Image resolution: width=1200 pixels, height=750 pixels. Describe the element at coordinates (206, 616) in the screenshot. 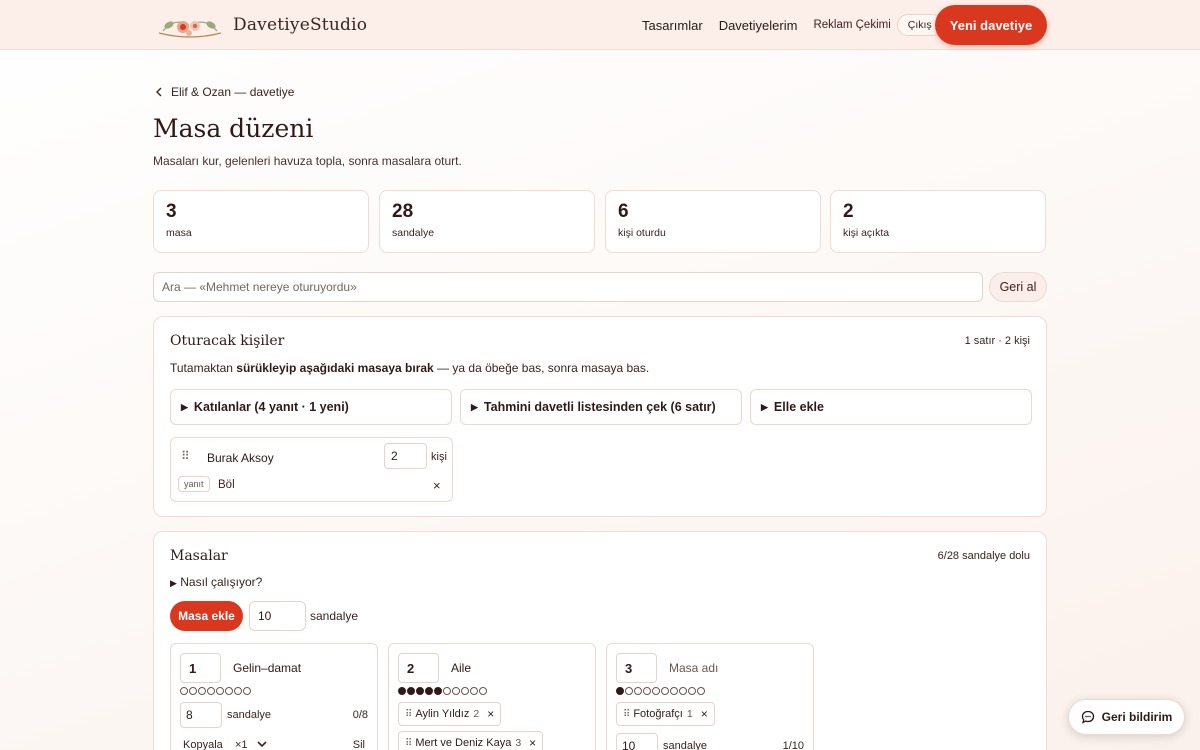

I see `add-table-button: Masa ekle` at that location.